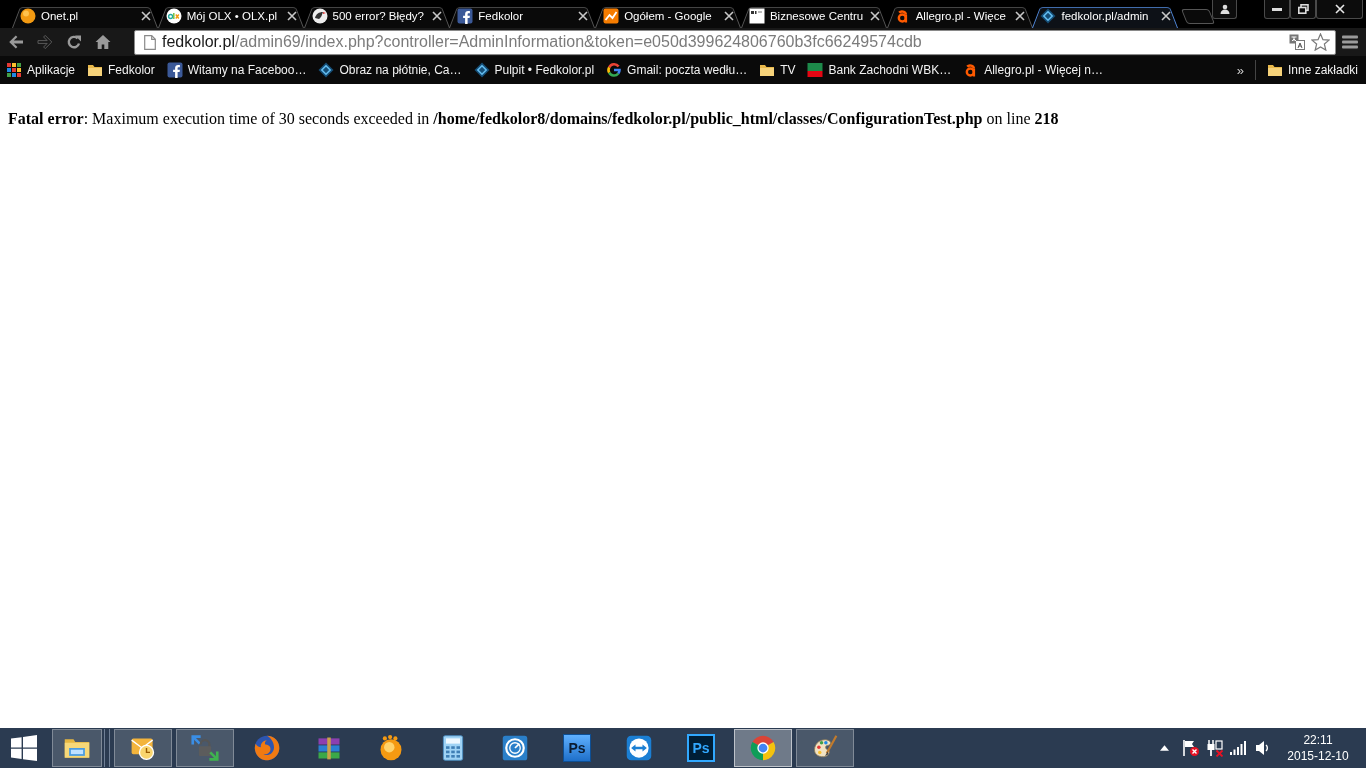 Image resolution: width=1366 pixels, height=768 pixels. Describe the element at coordinates (205, 748) in the screenshot. I see `padlock-icon` at that location.